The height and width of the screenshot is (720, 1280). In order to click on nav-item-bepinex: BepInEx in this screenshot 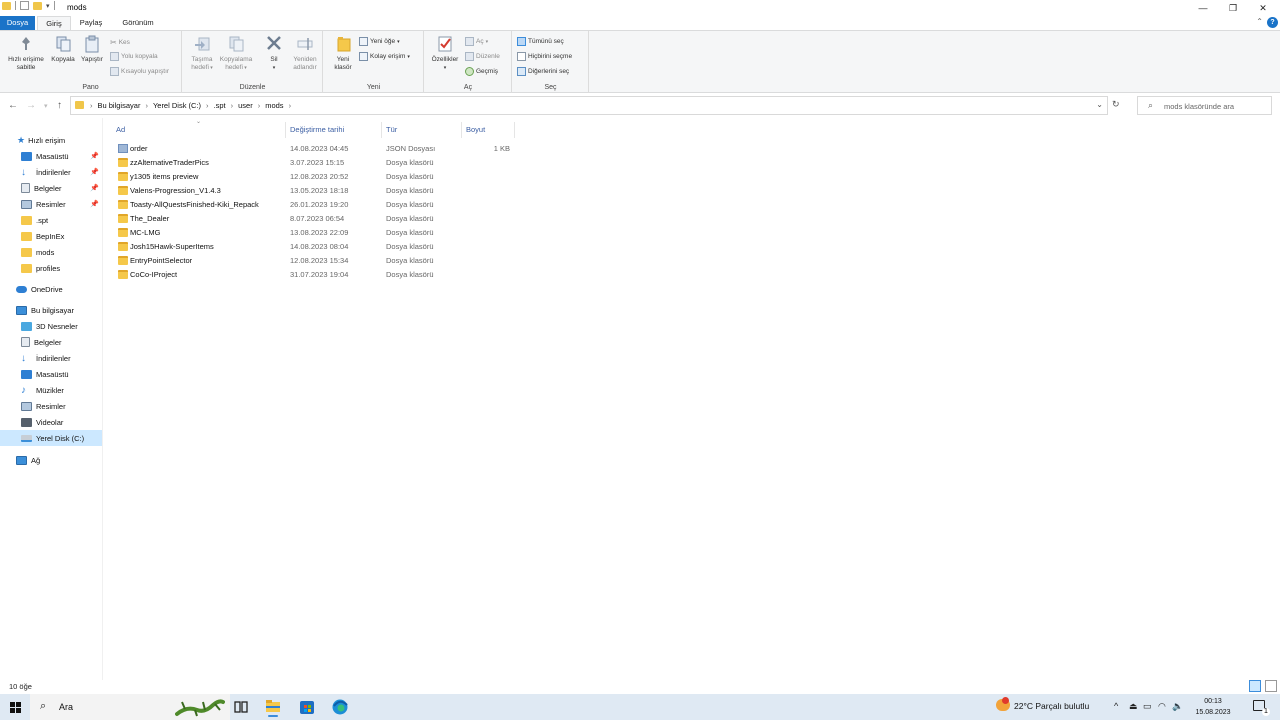, I will do `click(51, 236)`.